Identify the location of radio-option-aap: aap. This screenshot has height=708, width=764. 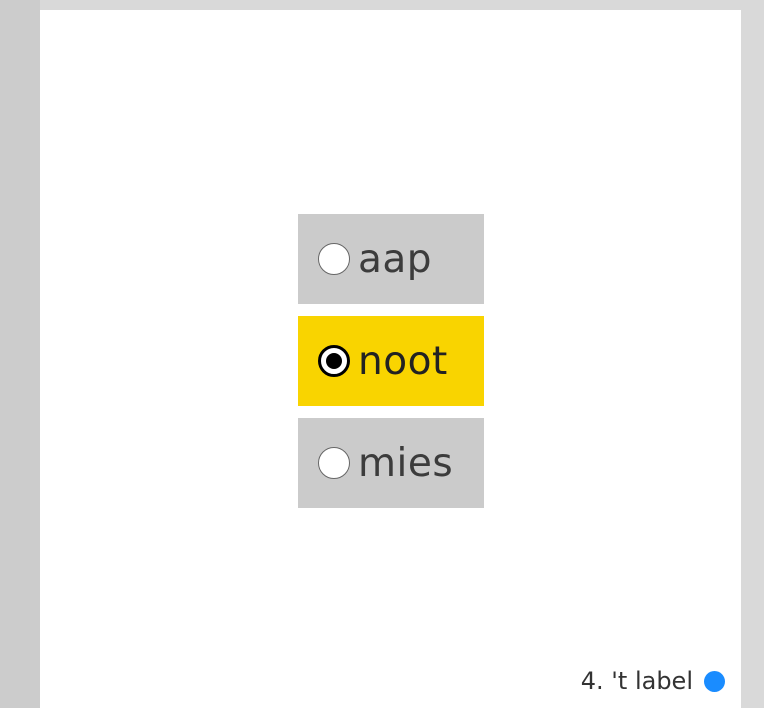
(391, 259).